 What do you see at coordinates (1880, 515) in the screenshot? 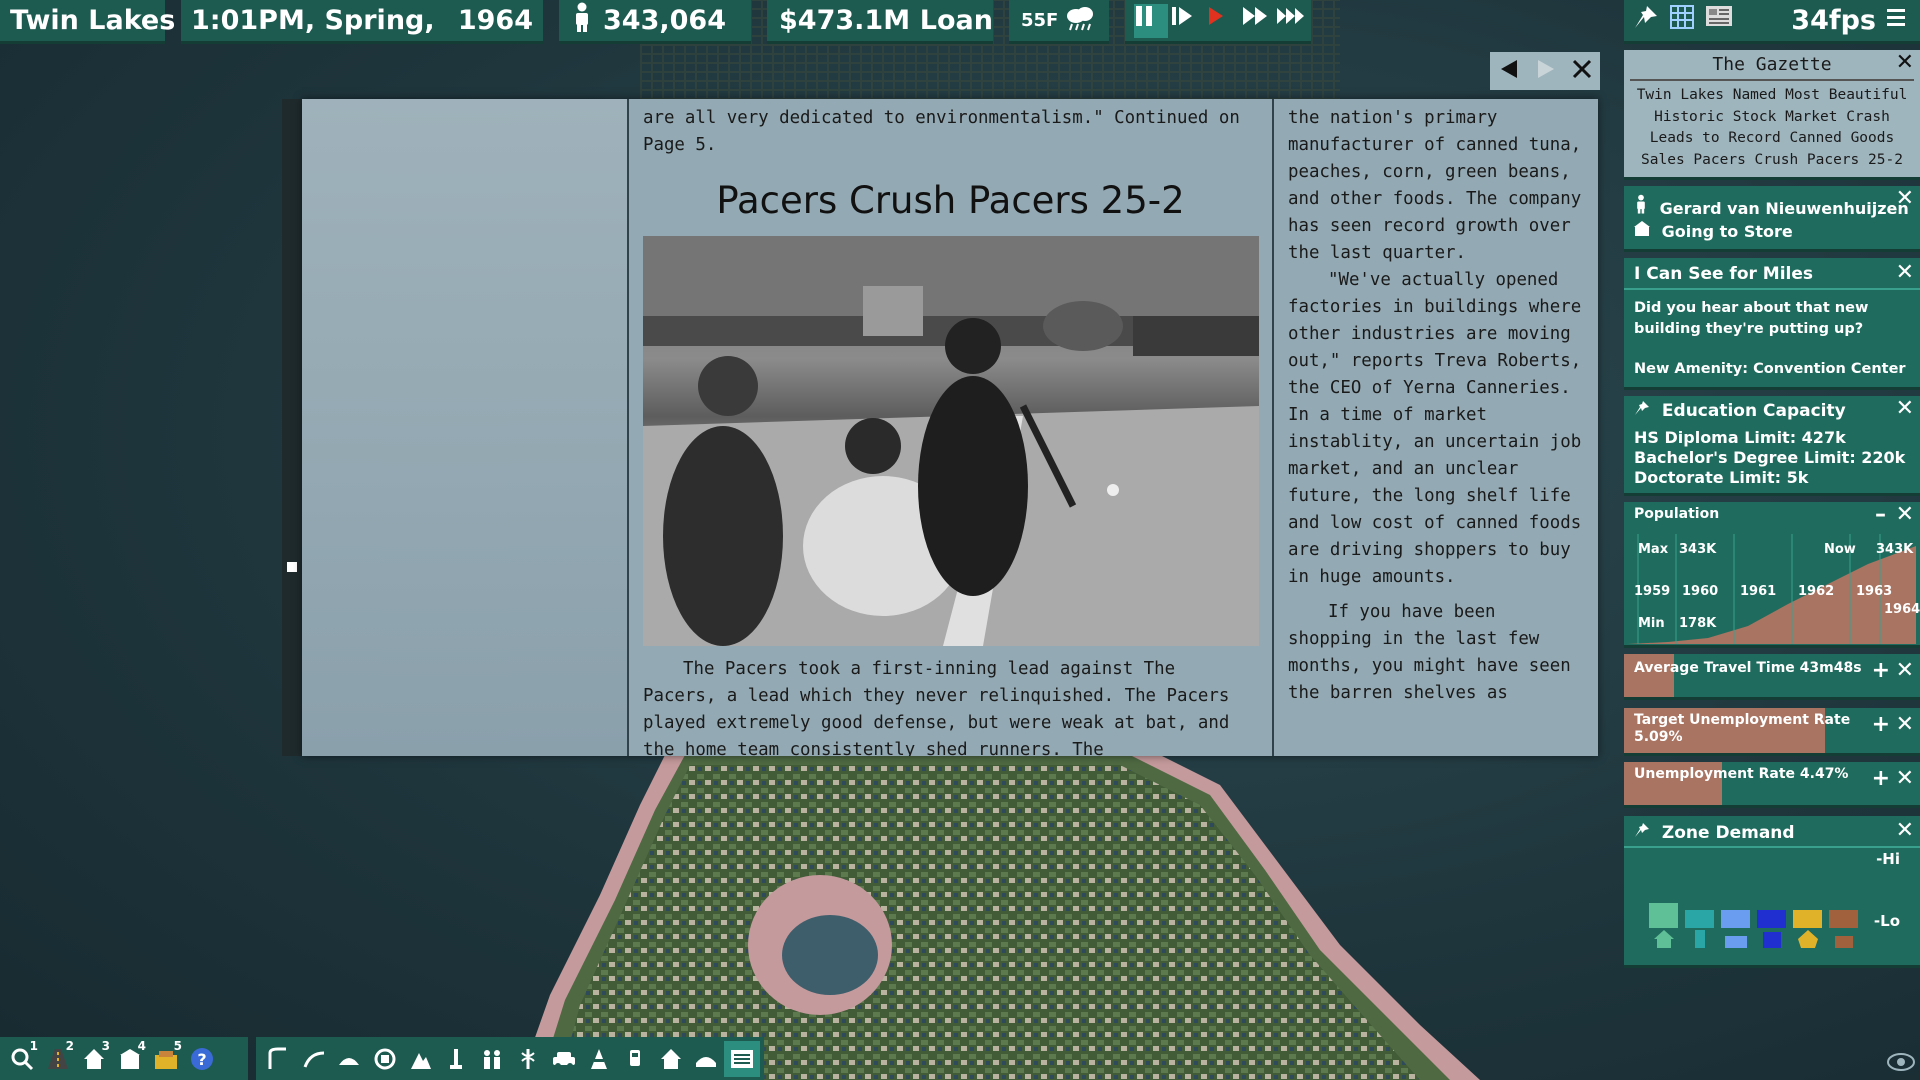
I see `minimize-population-icon: –` at bounding box center [1880, 515].